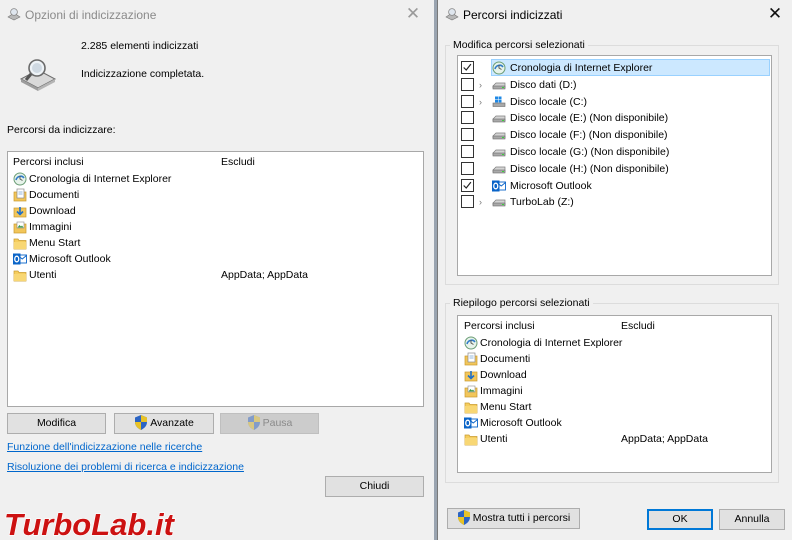  I want to click on tree-item-label: Disco locale (C:), so click(549, 101).